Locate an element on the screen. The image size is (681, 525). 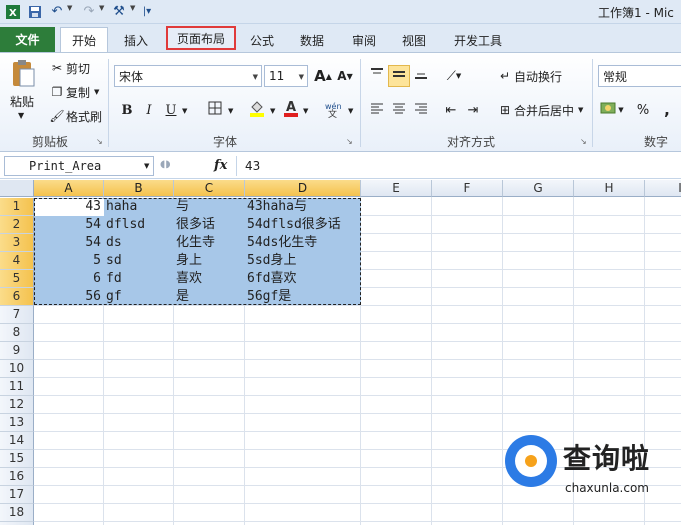
column-header-b: B is located at coordinates (139, 188).